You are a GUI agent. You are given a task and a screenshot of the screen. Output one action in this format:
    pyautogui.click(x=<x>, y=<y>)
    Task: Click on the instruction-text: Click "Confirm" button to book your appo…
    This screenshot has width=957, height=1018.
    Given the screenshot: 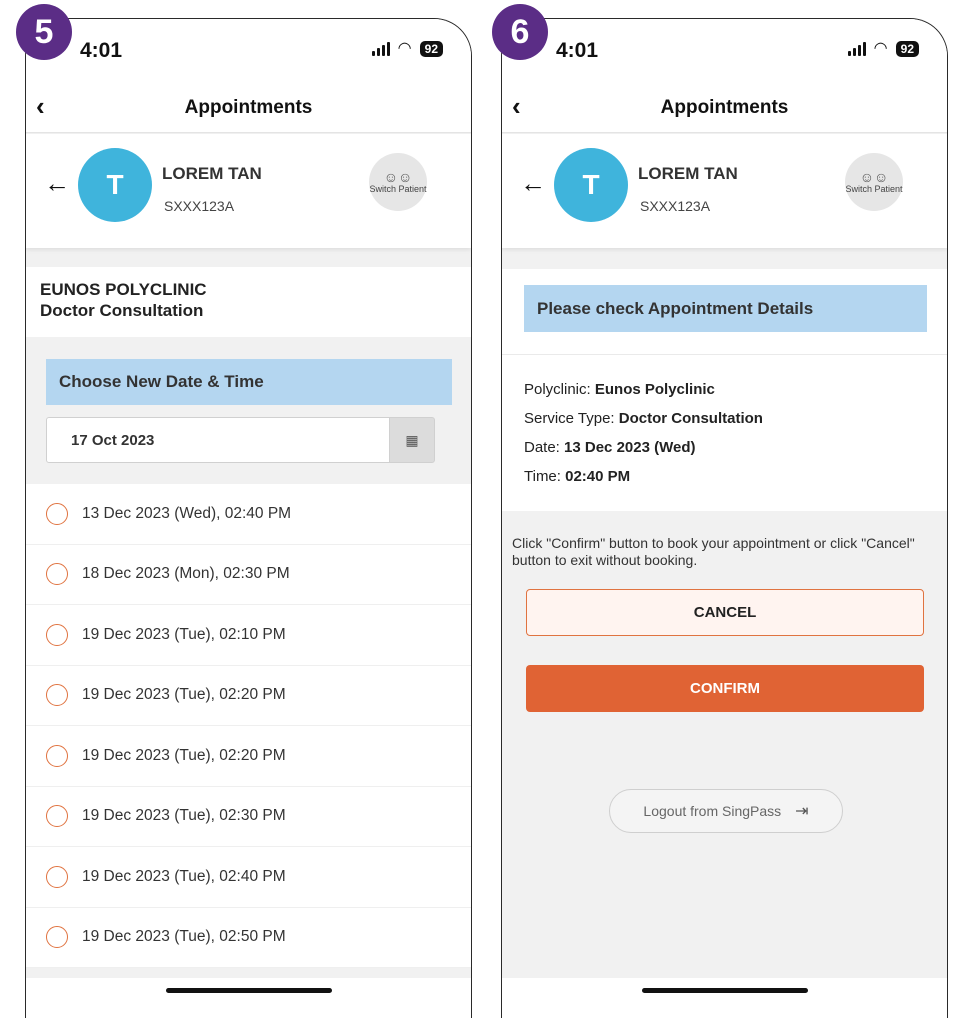 What is the action you would take?
    pyautogui.click(x=713, y=551)
    